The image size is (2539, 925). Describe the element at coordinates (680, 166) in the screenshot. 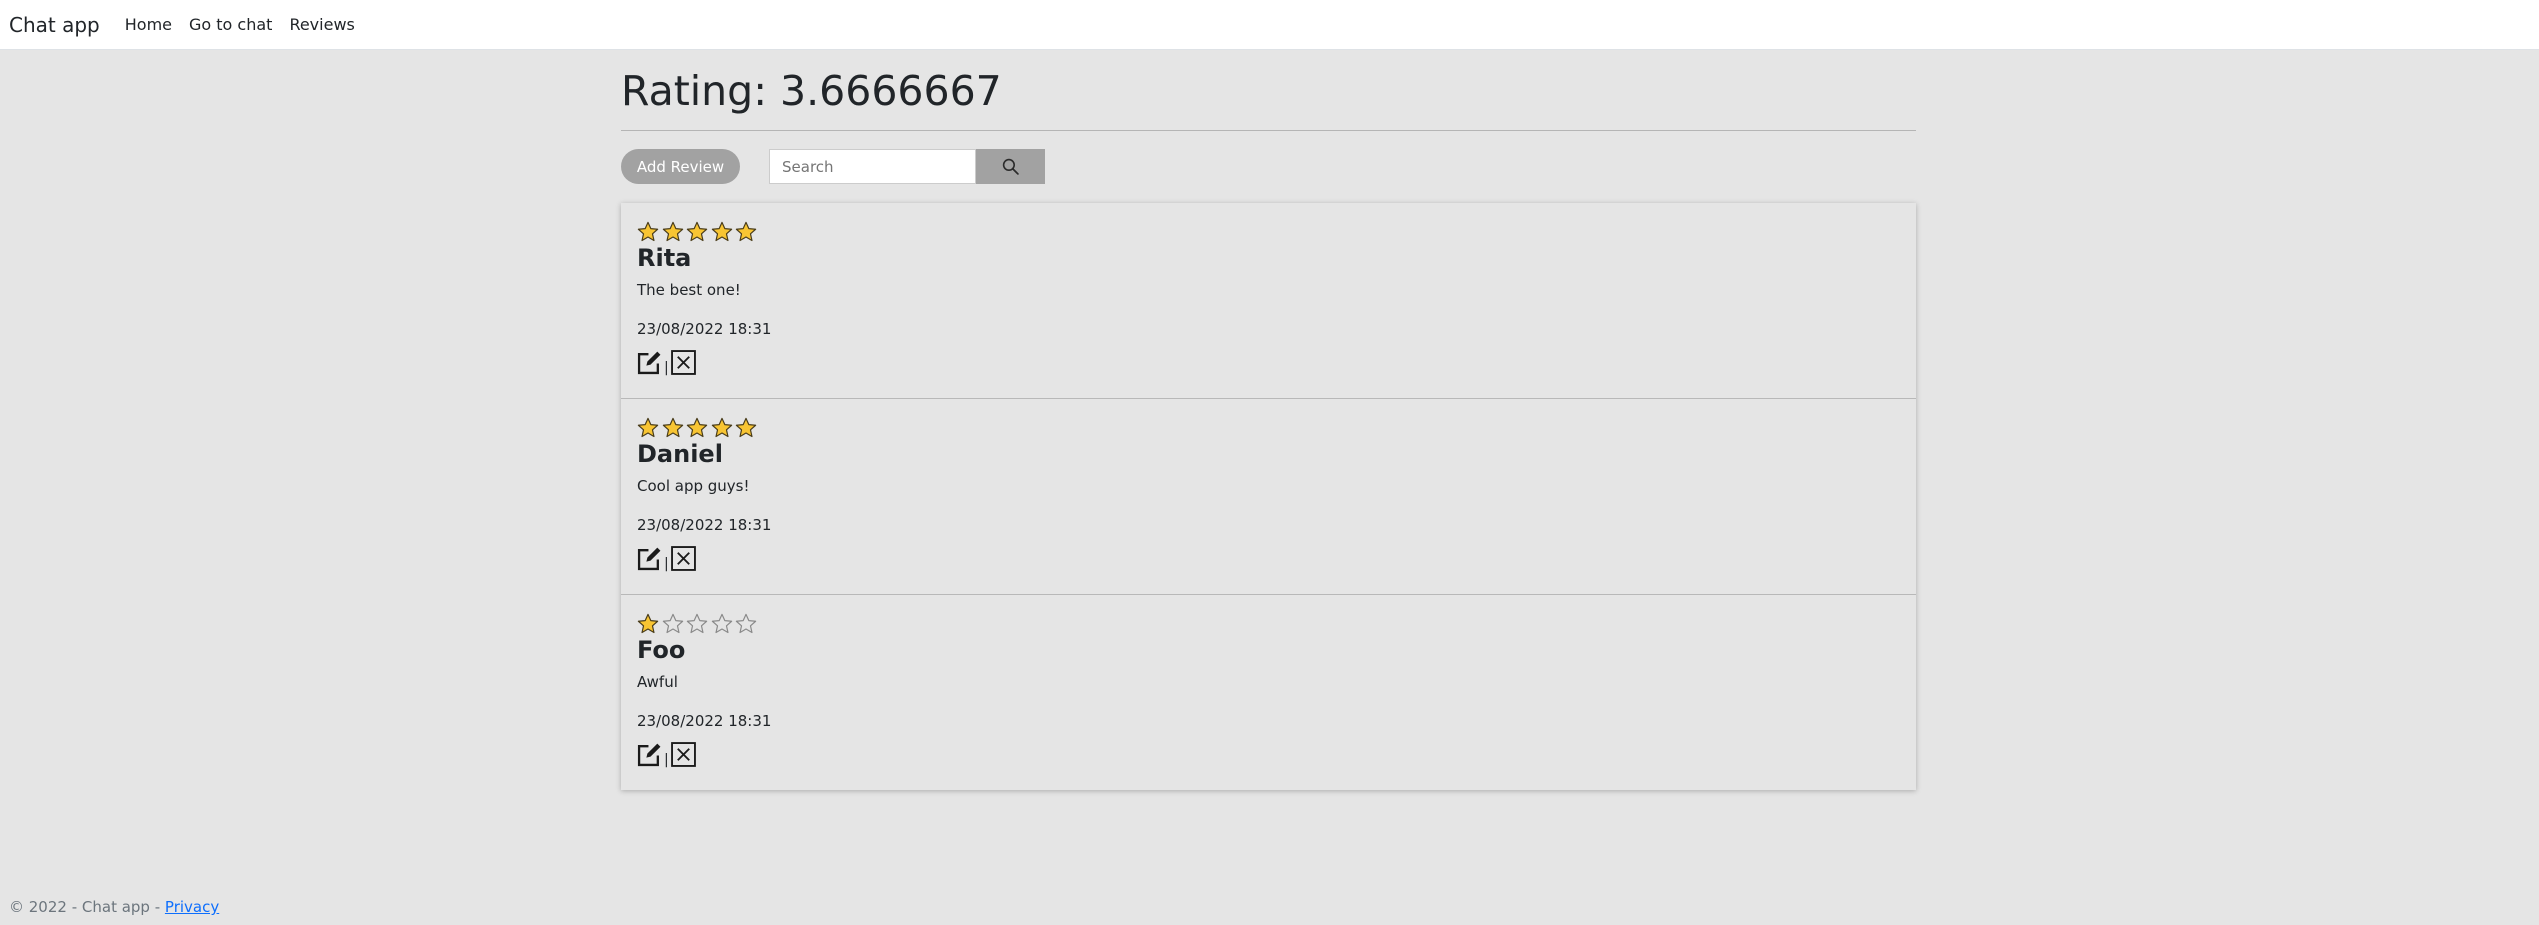

I see `add-review-button: Add Review` at that location.